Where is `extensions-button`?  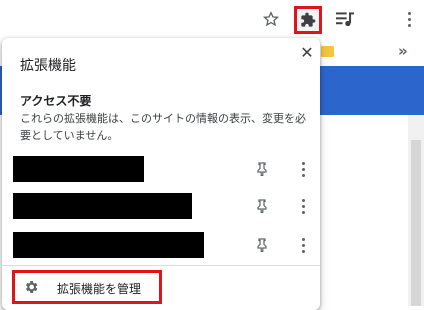 extensions-button is located at coordinates (308, 20).